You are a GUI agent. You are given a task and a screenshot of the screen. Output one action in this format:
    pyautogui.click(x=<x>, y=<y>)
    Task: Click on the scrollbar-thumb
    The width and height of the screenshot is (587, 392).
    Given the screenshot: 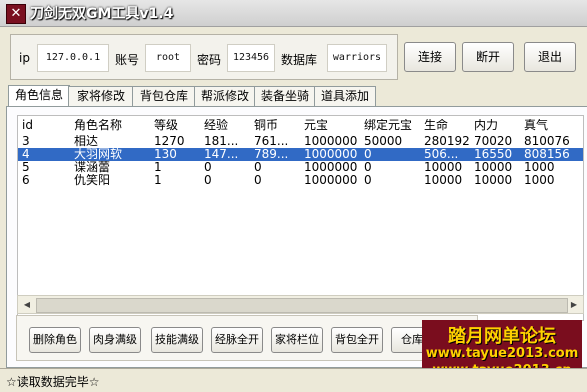 What is the action you would take?
    pyautogui.click(x=302, y=305)
    